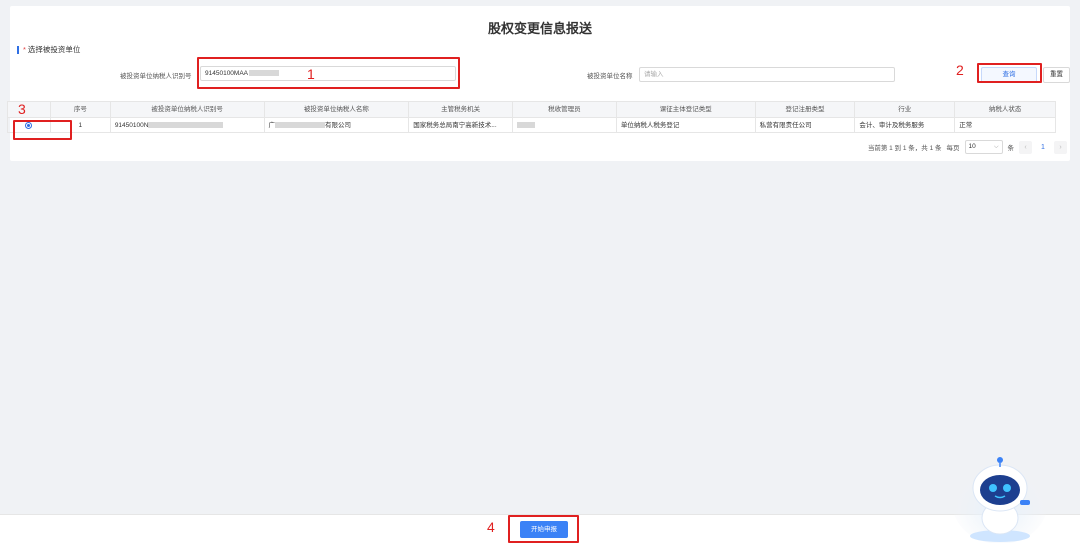  I want to click on row-index: 1, so click(81, 125).